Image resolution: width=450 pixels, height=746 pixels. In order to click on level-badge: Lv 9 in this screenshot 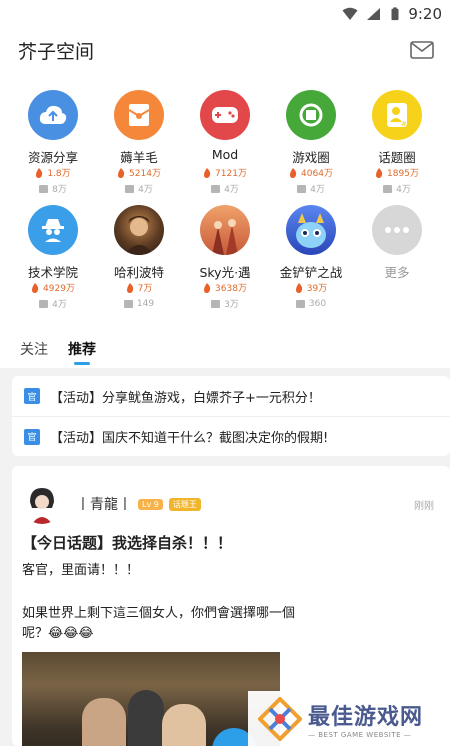, I will do `click(150, 504)`.